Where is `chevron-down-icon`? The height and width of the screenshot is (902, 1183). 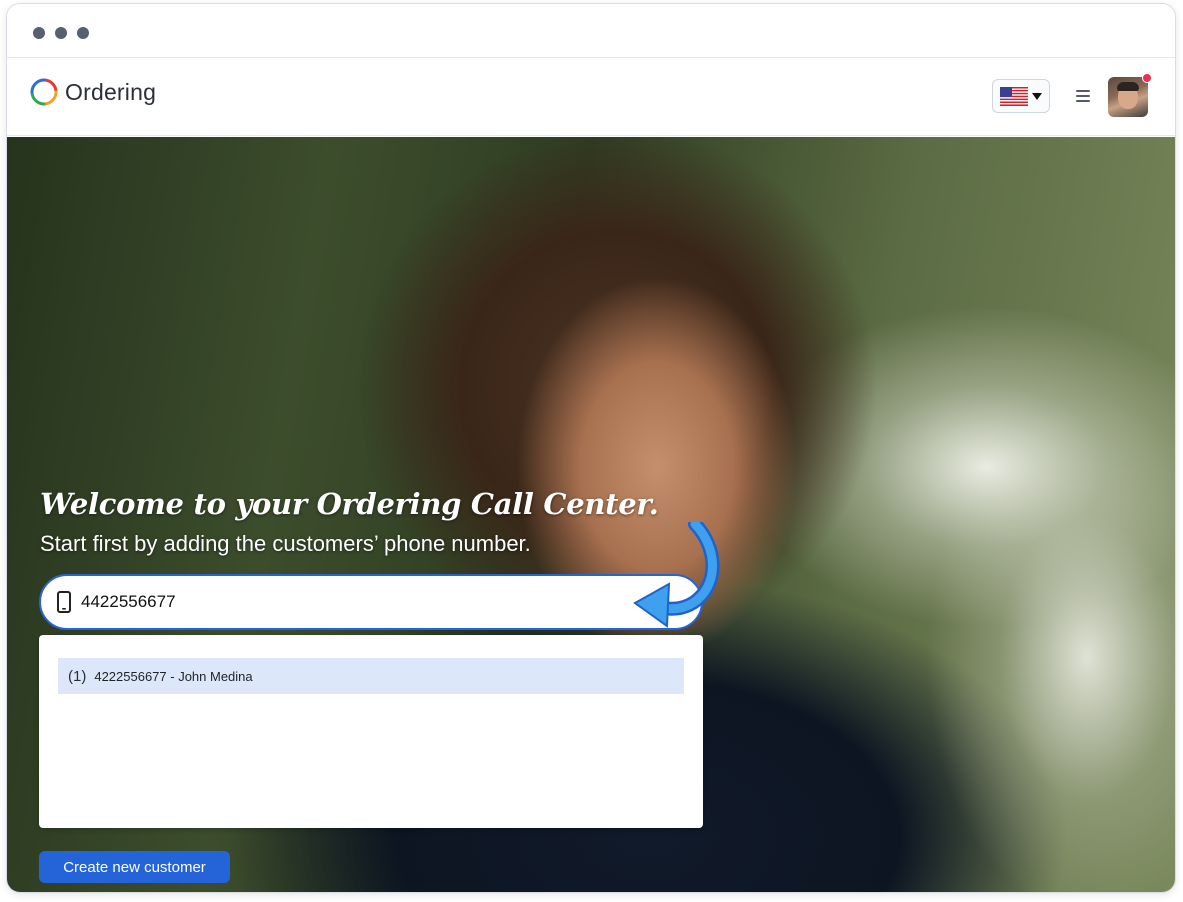
chevron-down-icon is located at coordinates (1037, 96).